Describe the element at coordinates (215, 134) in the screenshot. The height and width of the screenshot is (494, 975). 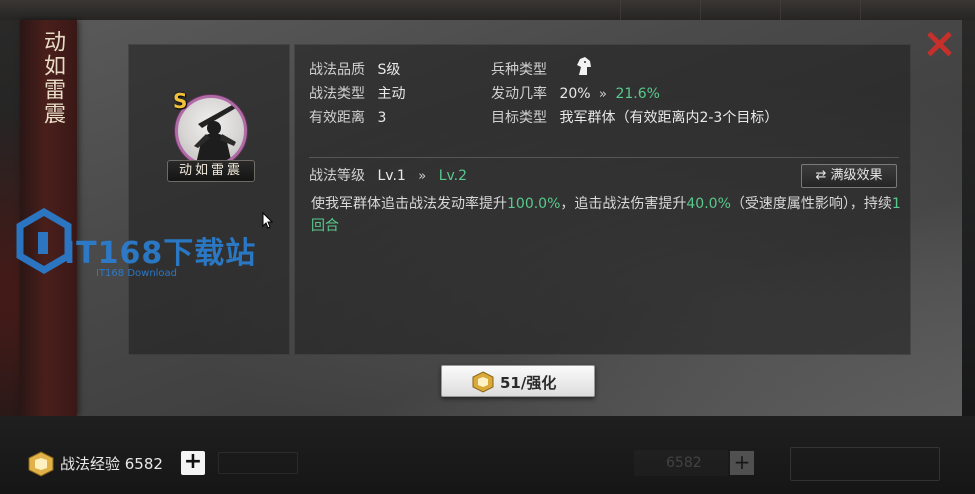
I see `warrior-silhouette-icon` at that location.